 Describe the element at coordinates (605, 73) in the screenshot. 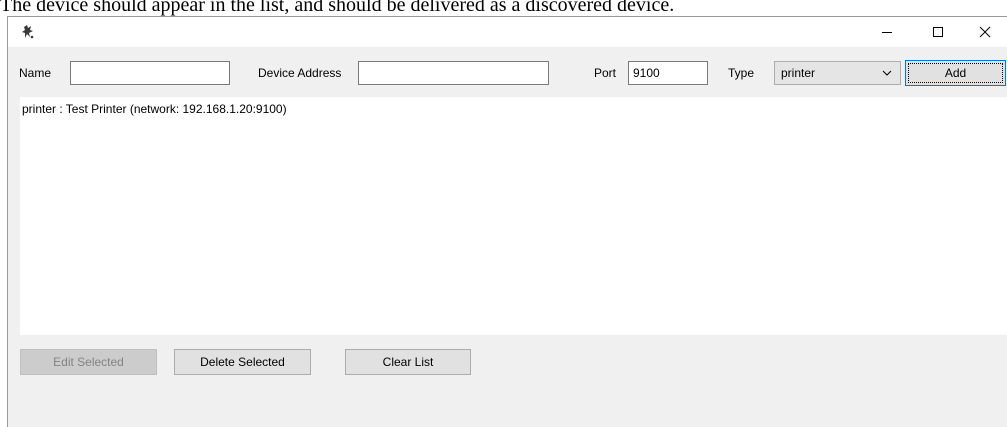

I see `port-label: Port` at that location.